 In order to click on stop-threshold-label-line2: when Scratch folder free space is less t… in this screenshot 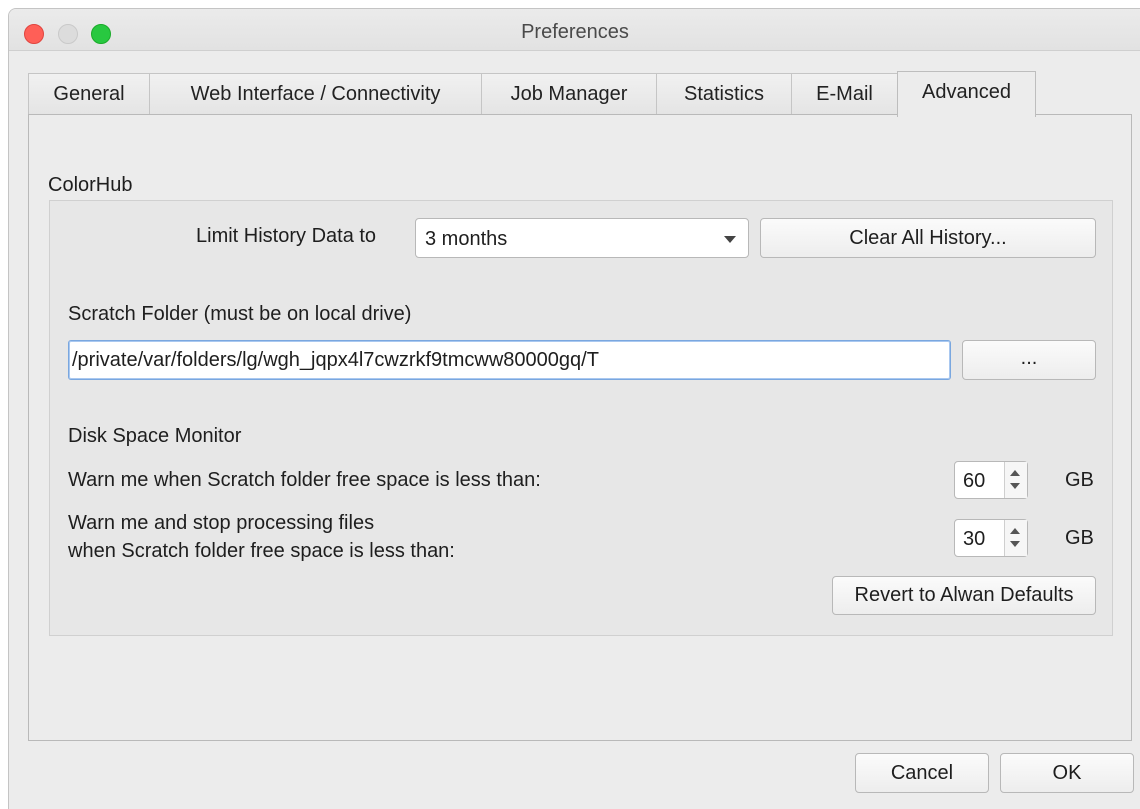, I will do `click(261, 551)`.